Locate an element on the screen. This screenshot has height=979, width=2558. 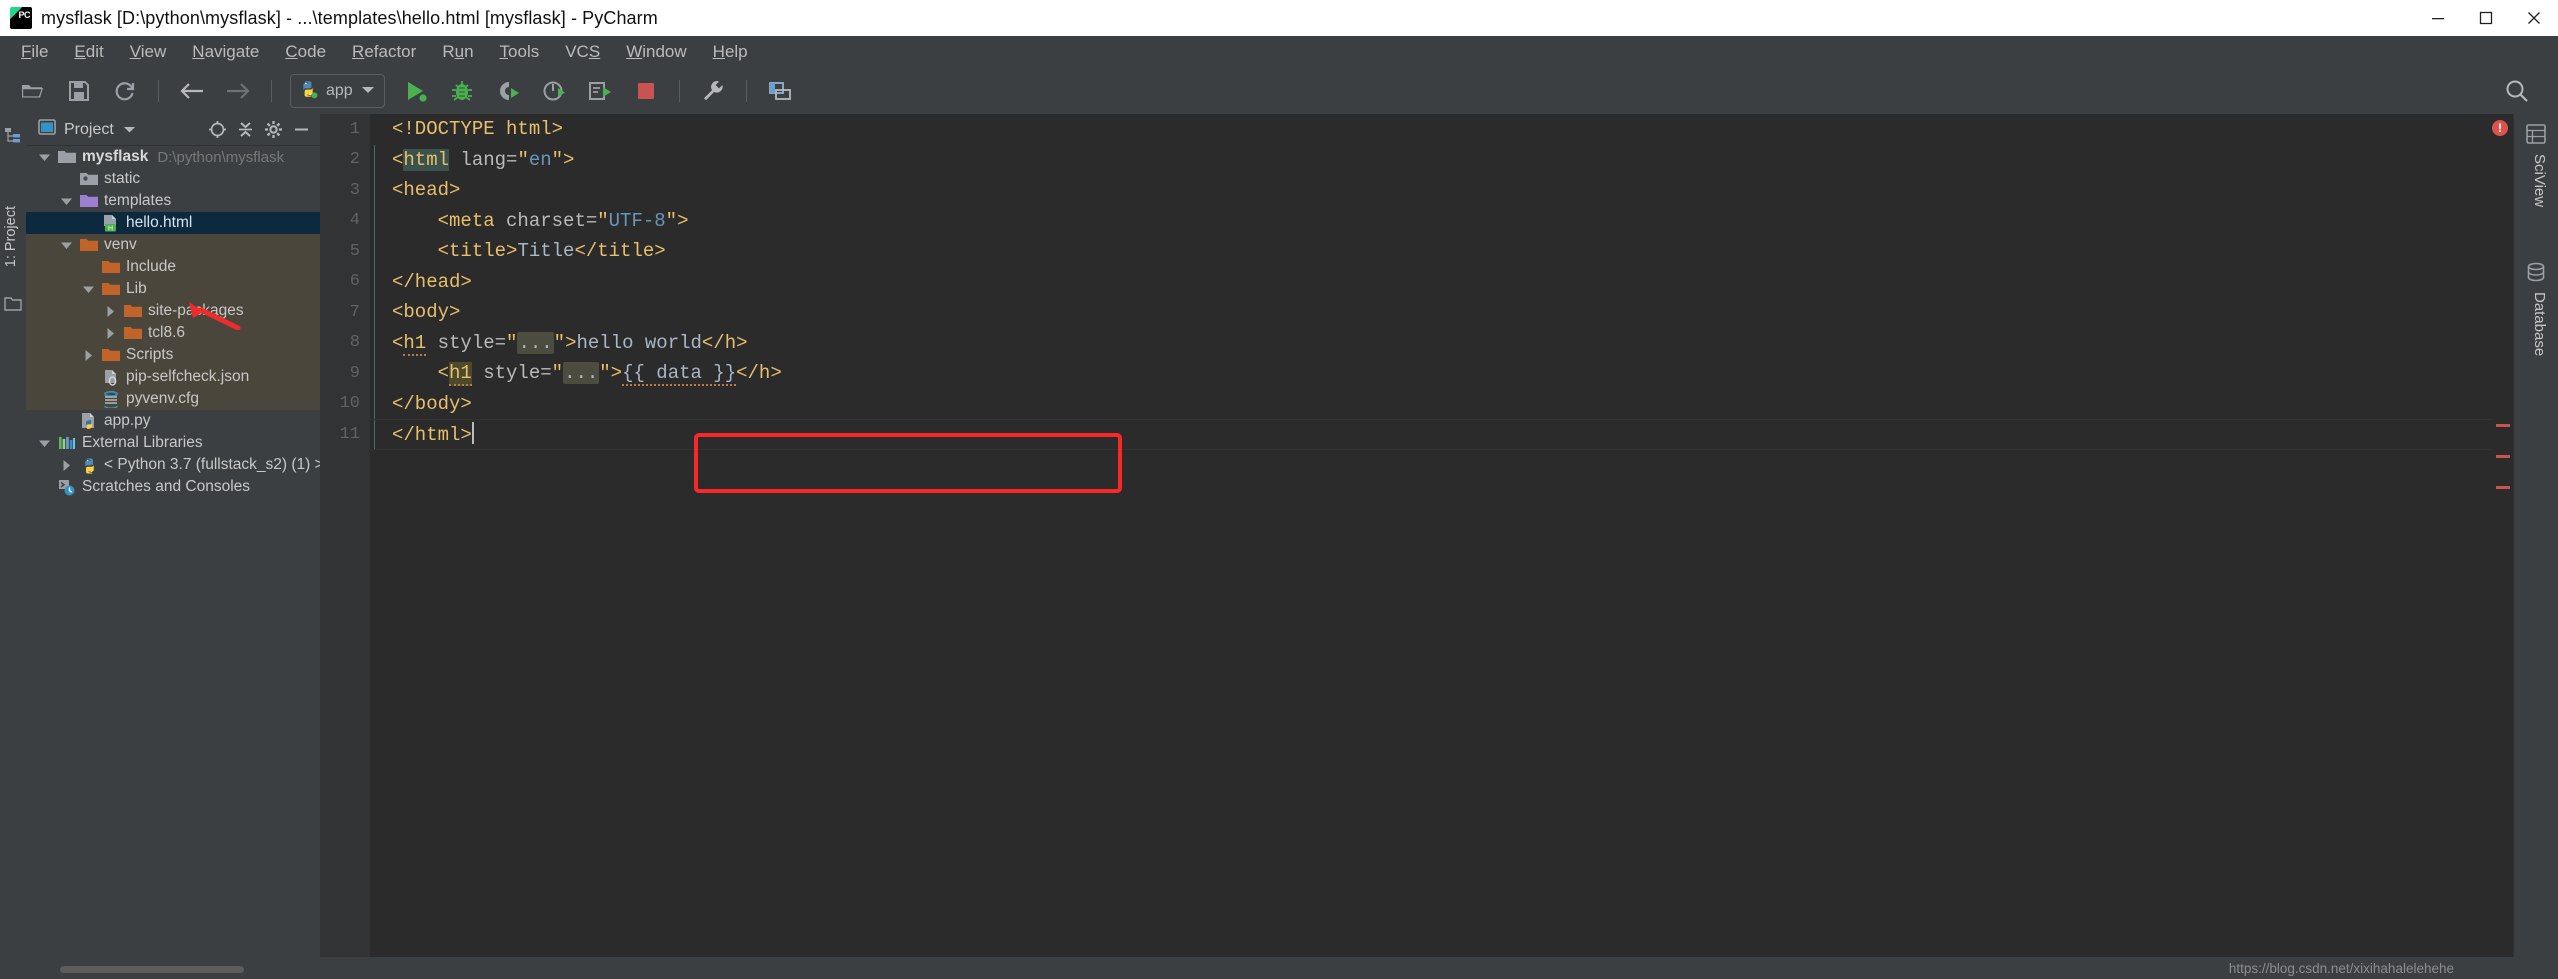
maximize-button is located at coordinates (2486, 18).